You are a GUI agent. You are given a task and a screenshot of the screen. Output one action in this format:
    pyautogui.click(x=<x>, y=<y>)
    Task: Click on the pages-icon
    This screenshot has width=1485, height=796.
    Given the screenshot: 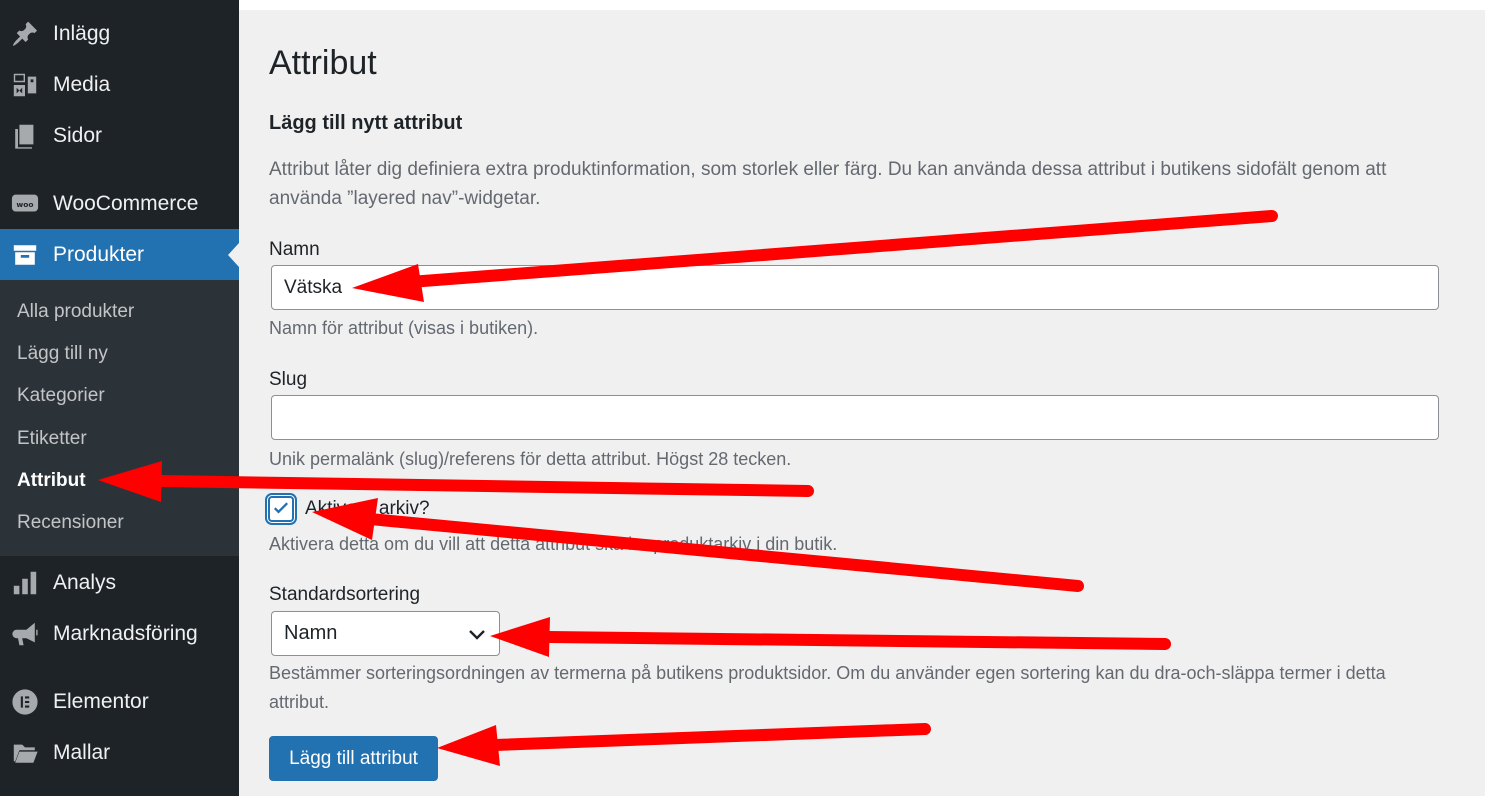 What is the action you would take?
    pyautogui.click(x=25, y=136)
    